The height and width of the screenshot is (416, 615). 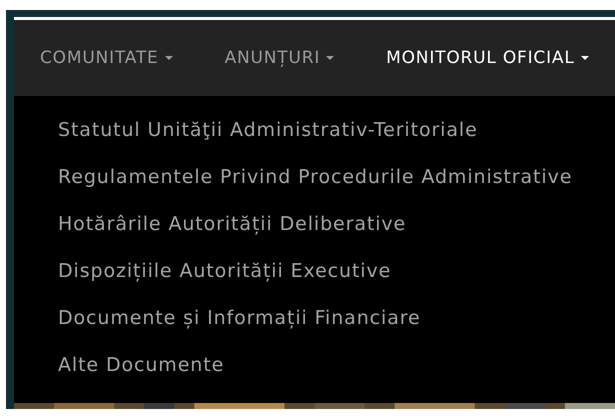 What do you see at coordinates (106, 58) in the screenshot?
I see `nav-link: COMUNITATE` at bounding box center [106, 58].